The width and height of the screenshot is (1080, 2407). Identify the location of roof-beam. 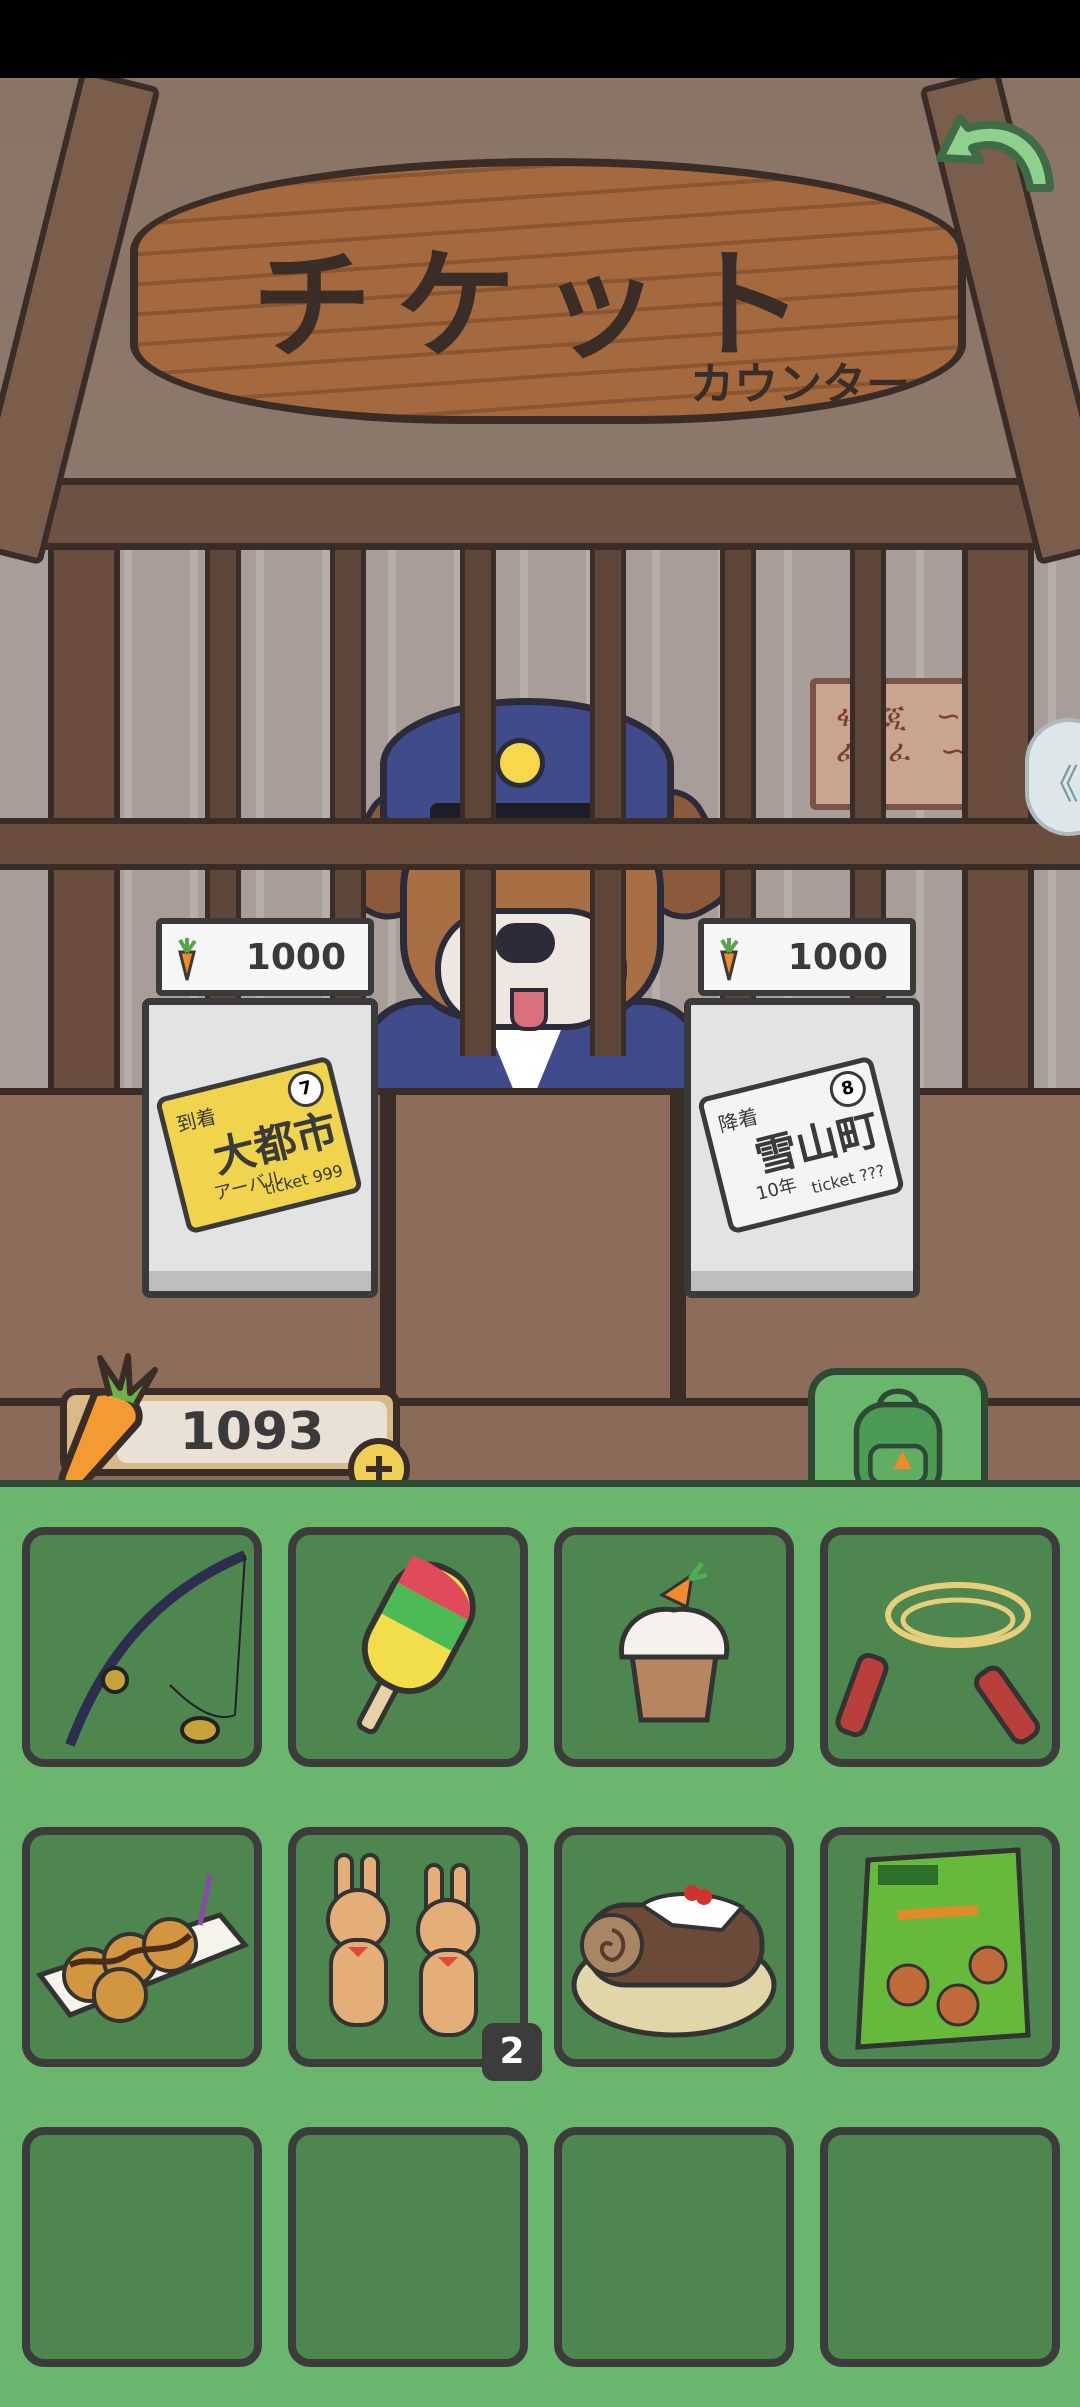
(540, 514).